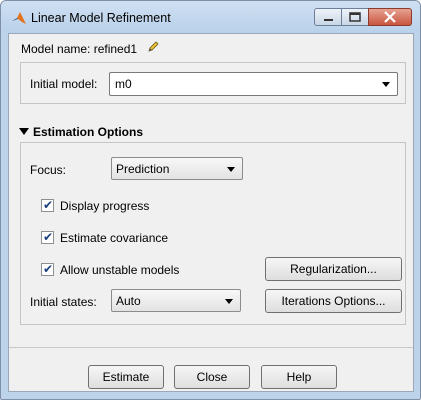 This screenshot has width=421, height=400. Describe the element at coordinates (143, 169) in the screenshot. I see `focus-value: Prediction` at that location.